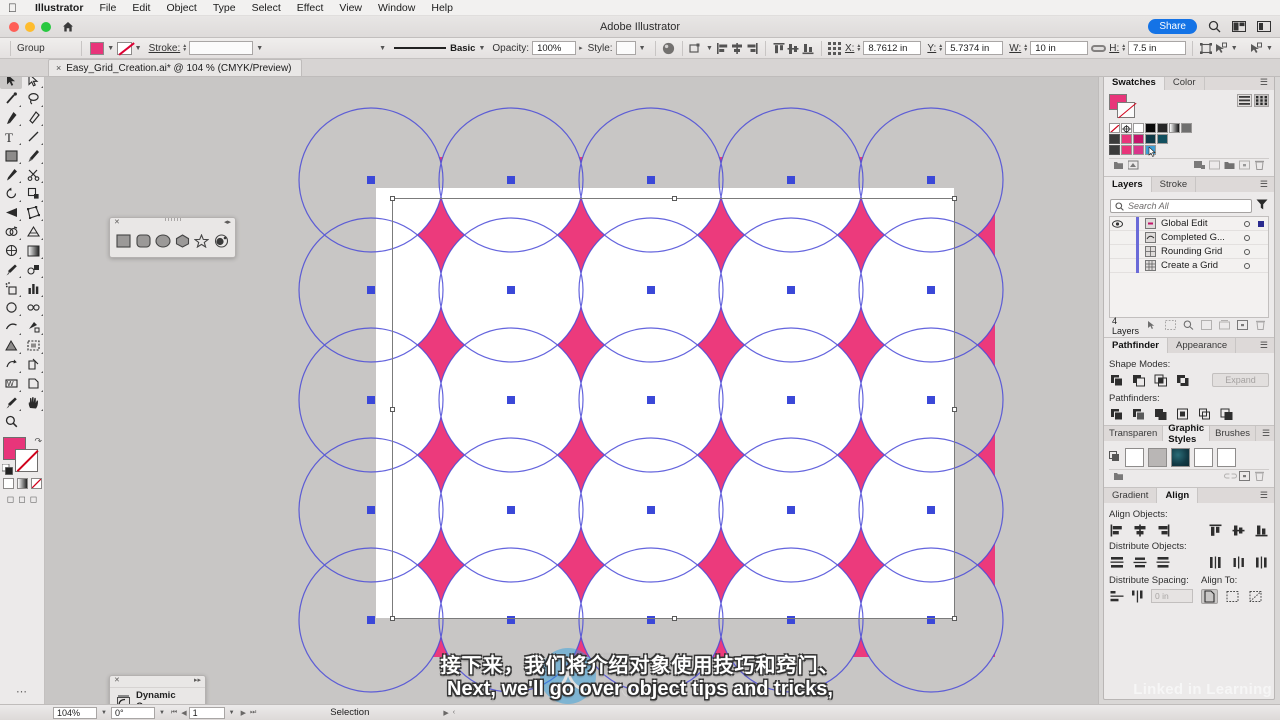 The width and height of the screenshot is (1280, 720). Describe the element at coordinates (1244, 165) in the screenshot. I see `new-swatch-icon` at that location.